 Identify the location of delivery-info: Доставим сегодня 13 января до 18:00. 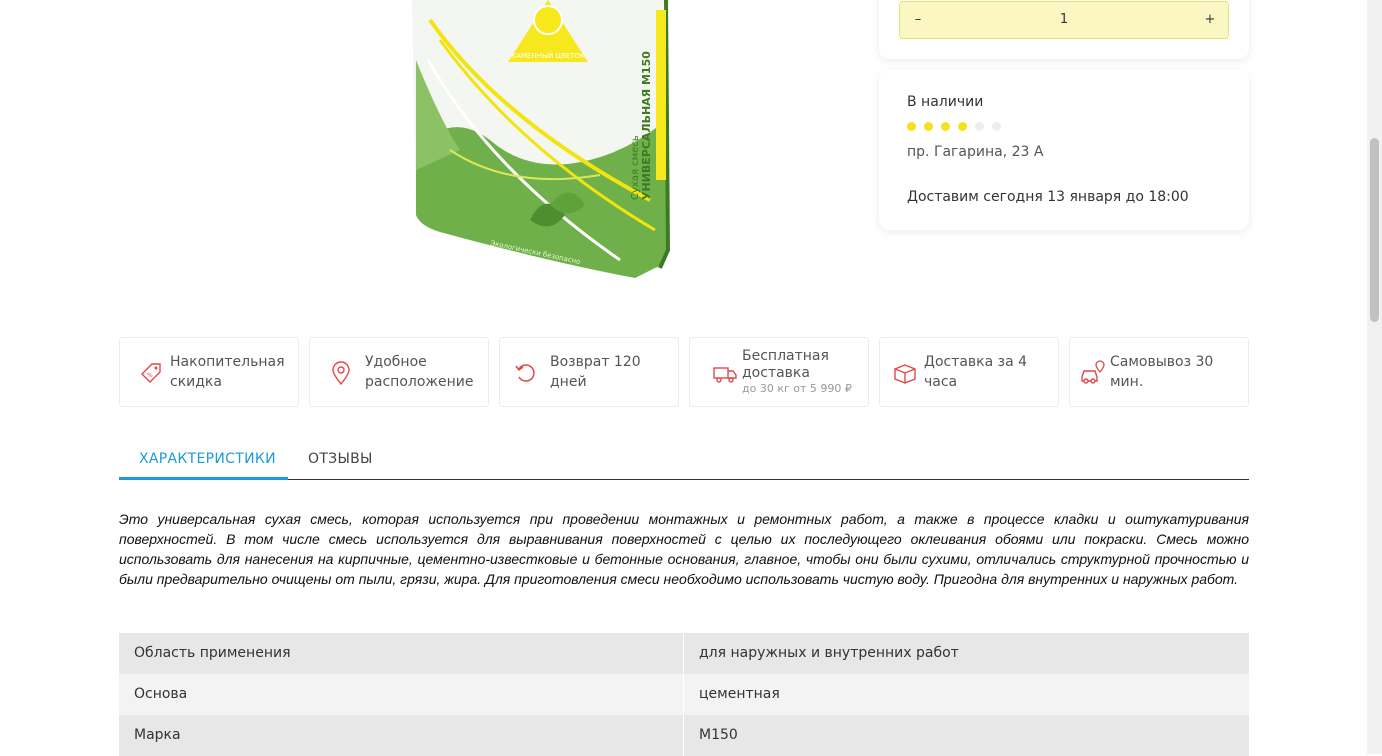
(1048, 197).